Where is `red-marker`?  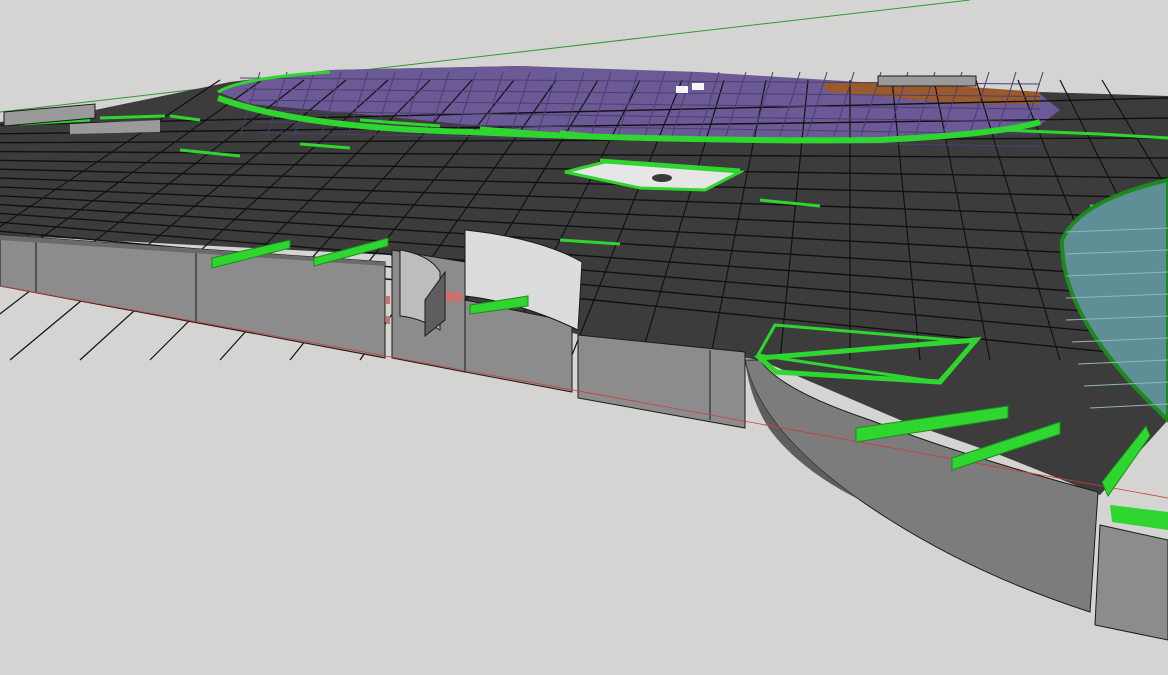 red-marker is located at coordinates (454, 297).